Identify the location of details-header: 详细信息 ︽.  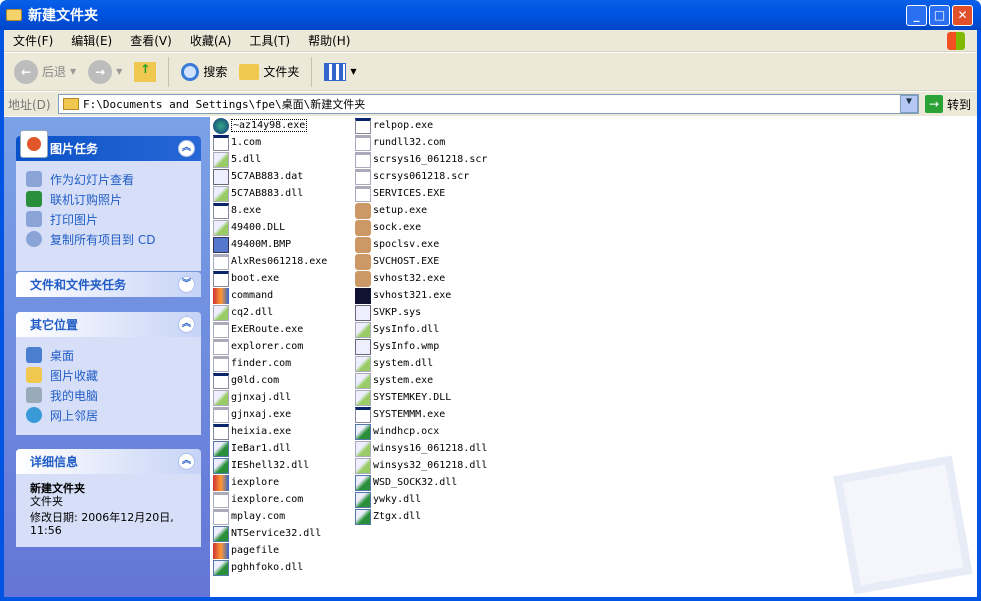
(108, 461).